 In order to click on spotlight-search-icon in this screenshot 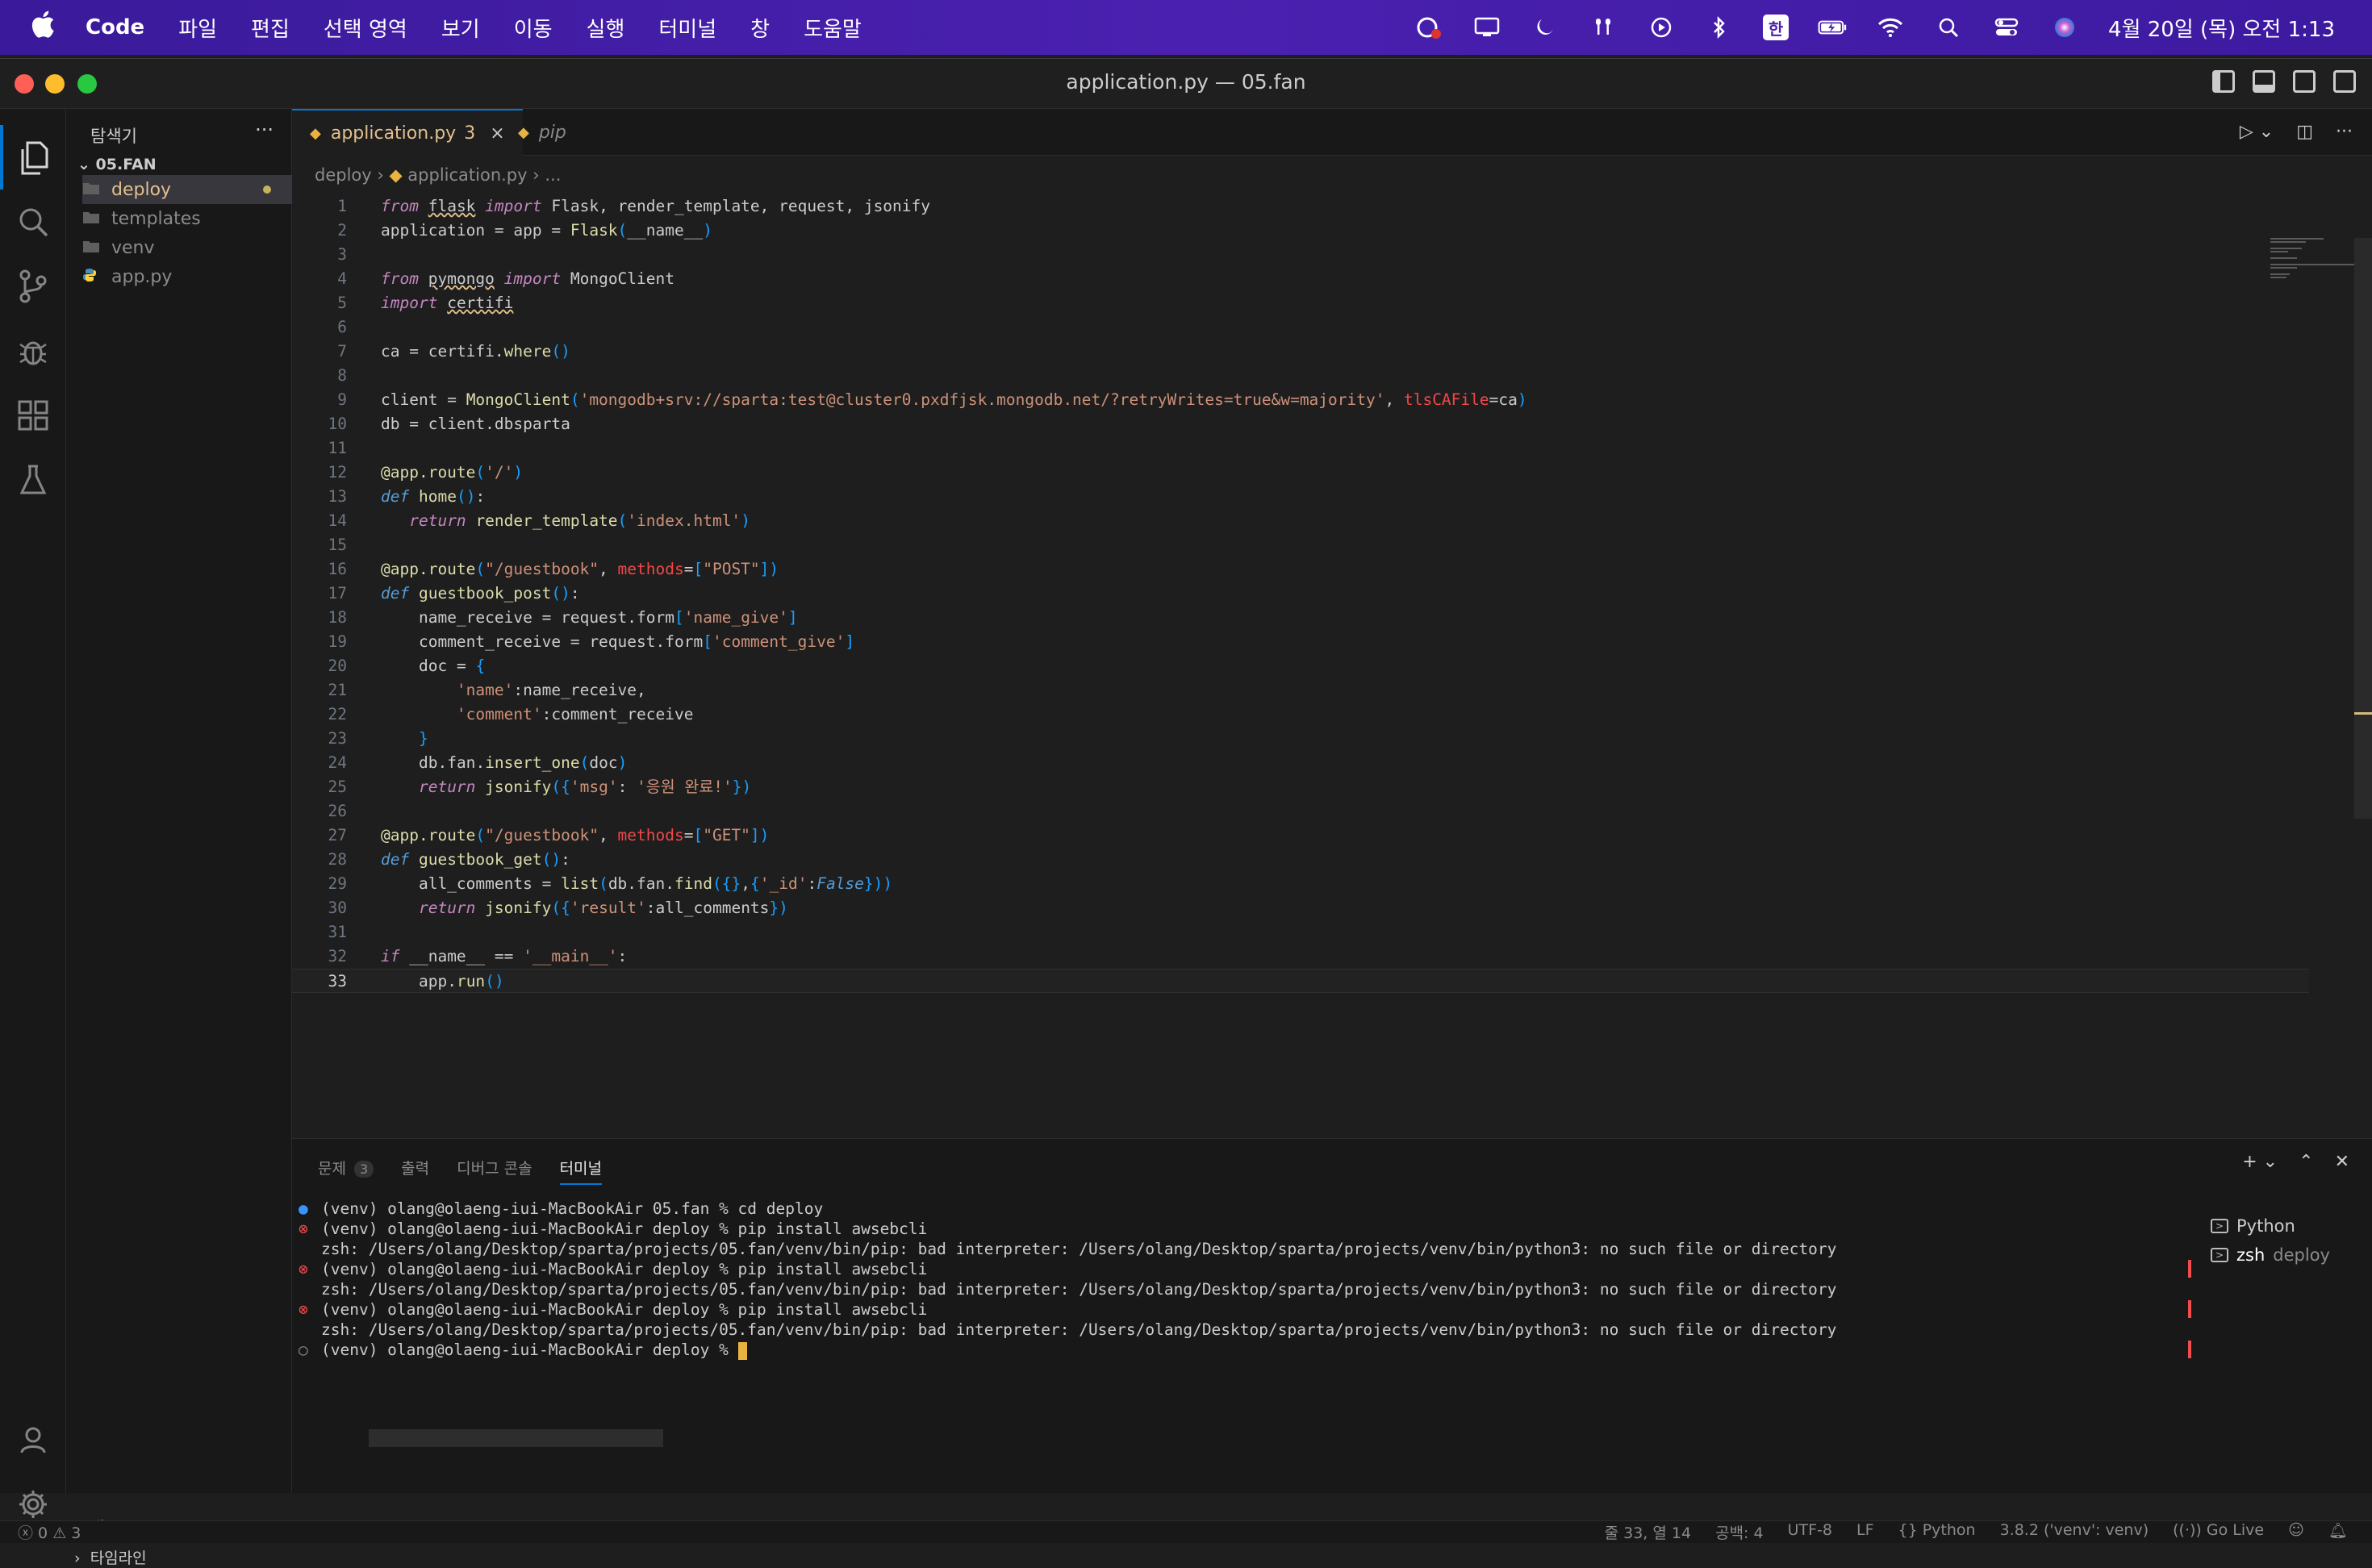, I will do `click(1949, 27)`.